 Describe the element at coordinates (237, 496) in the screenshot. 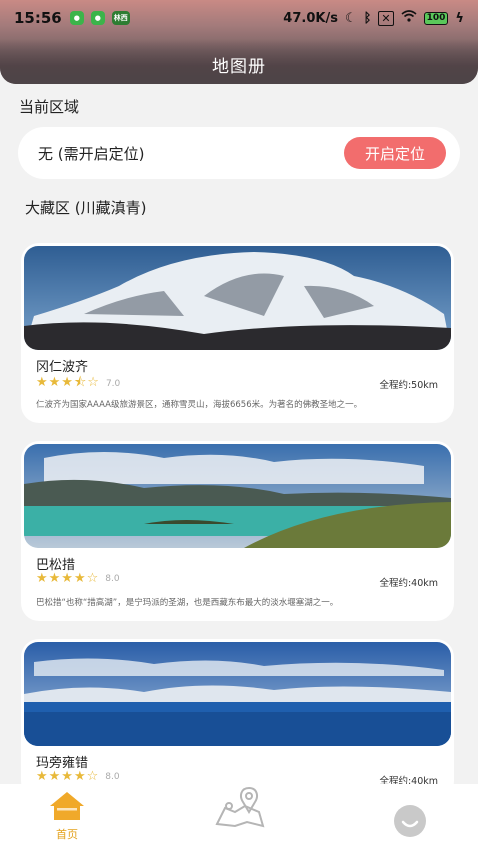

I see `spot-image-basongcuo` at that location.